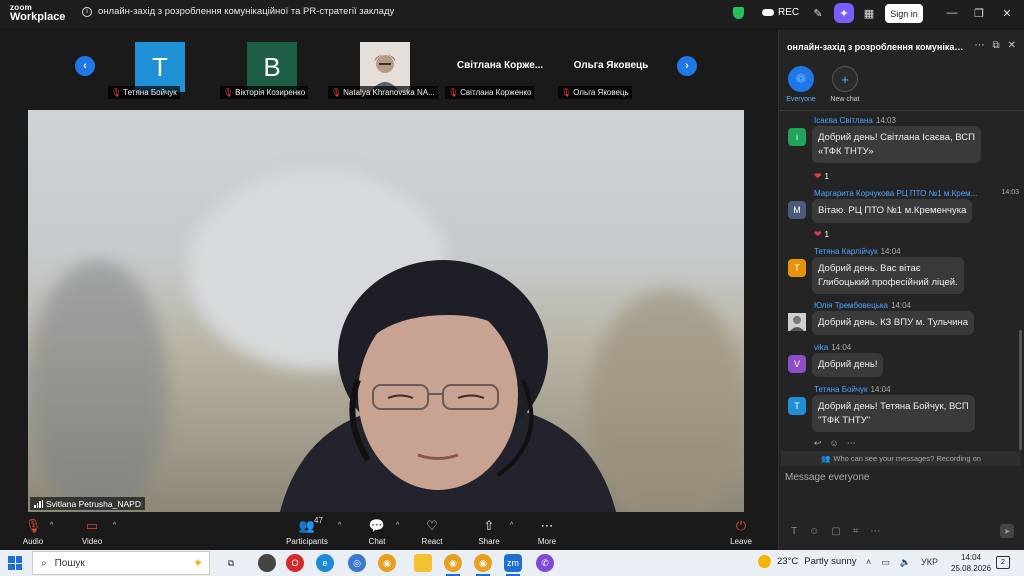 This screenshot has width=1024, height=576. What do you see at coordinates (318, 520) in the screenshot?
I see `participants-count: 47` at bounding box center [318, 520].